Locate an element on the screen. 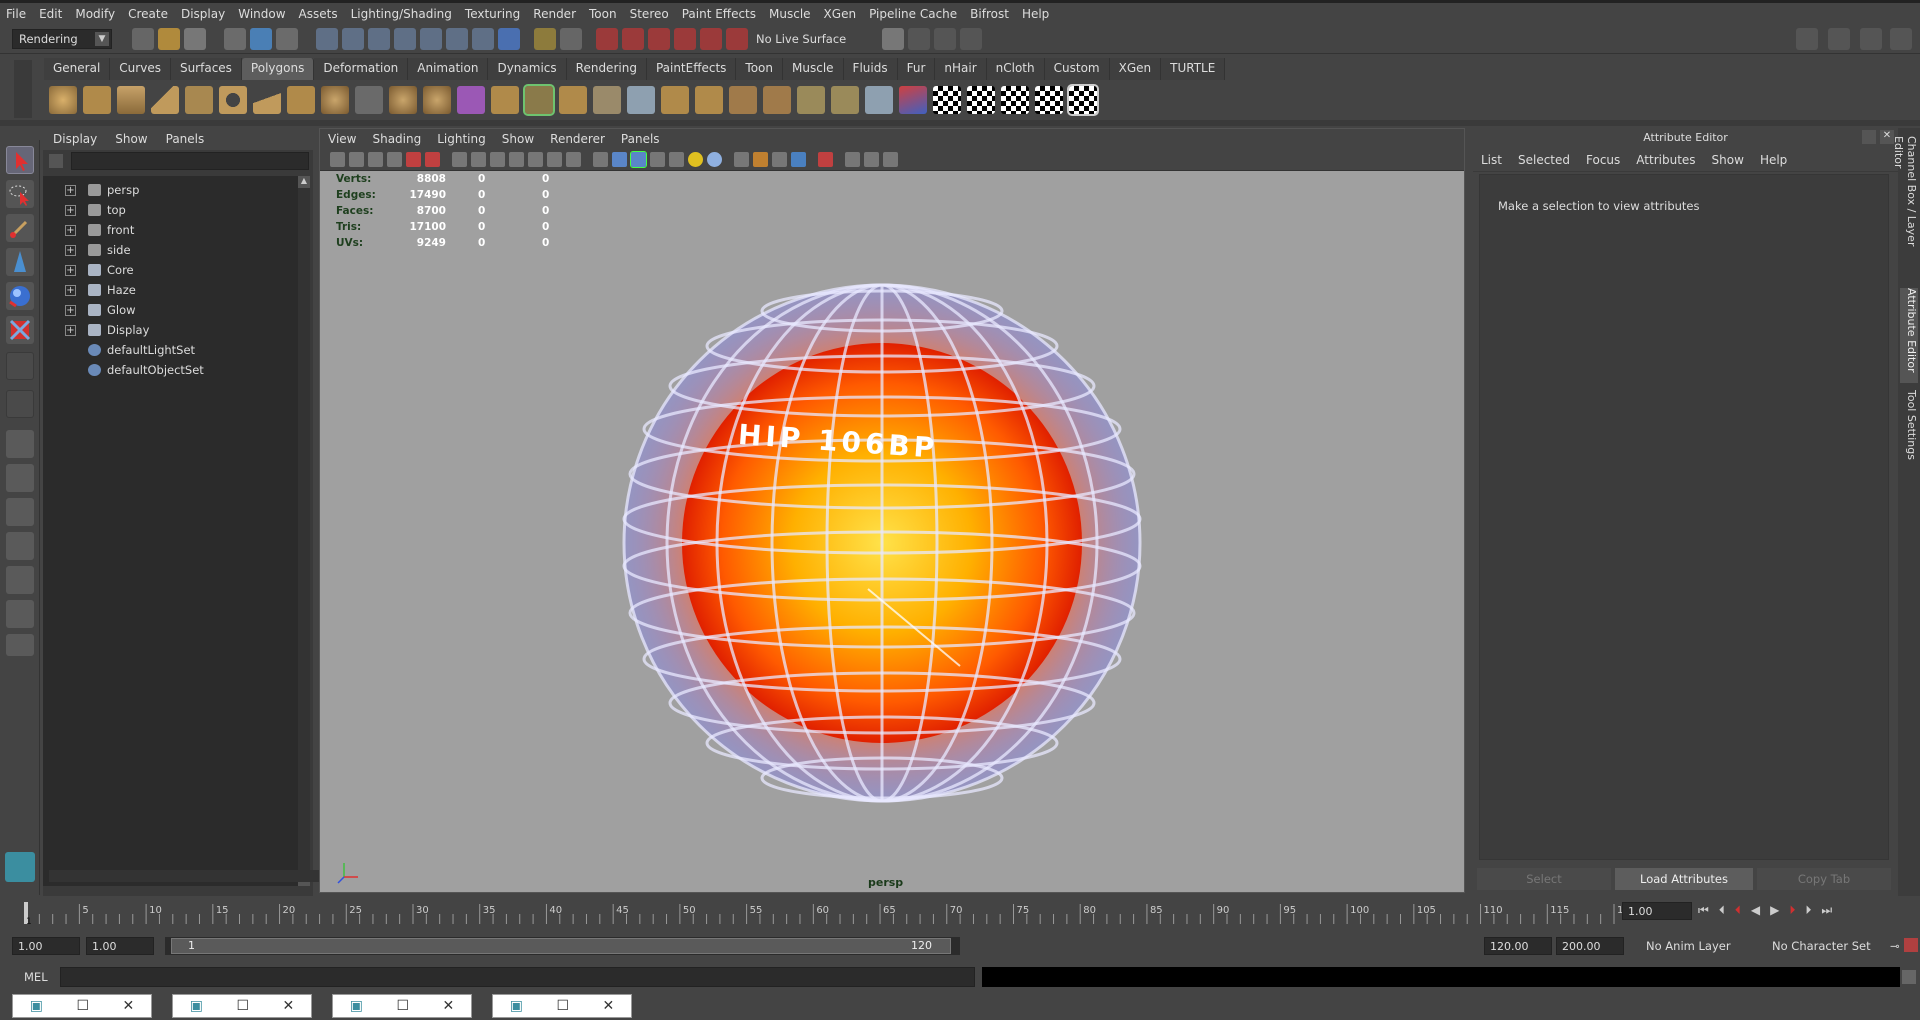  wireframe-icon is located at coordinates (600, 159).